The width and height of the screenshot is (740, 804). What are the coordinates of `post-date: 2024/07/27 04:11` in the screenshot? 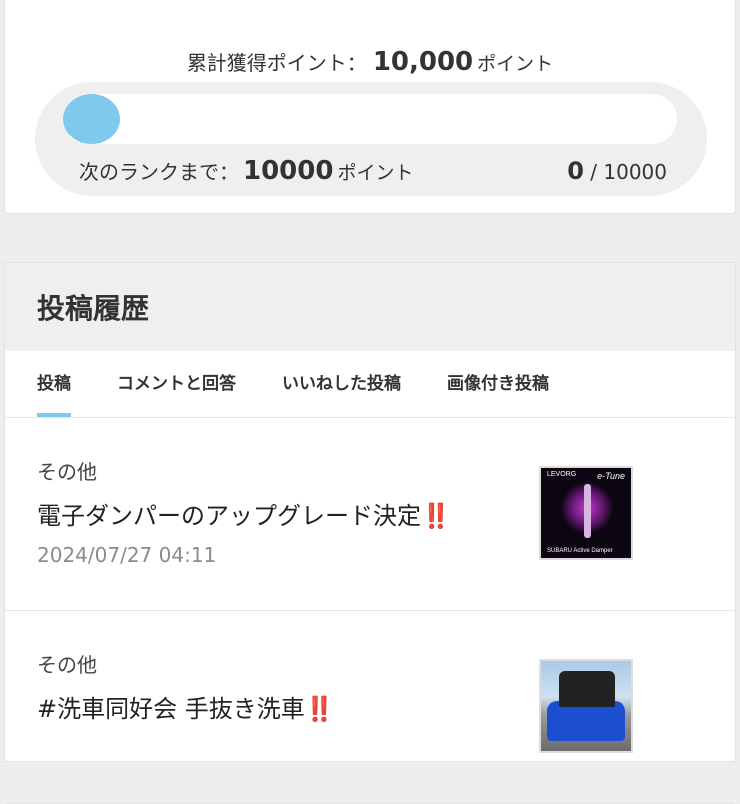 It's located at (127, 555).